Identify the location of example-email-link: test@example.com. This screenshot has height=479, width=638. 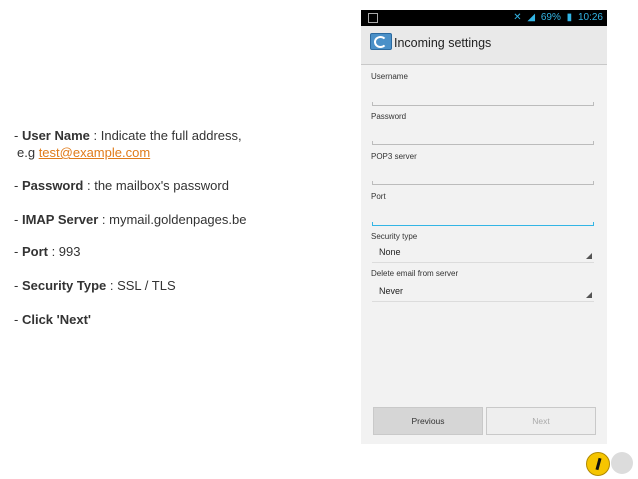
(94, 152).